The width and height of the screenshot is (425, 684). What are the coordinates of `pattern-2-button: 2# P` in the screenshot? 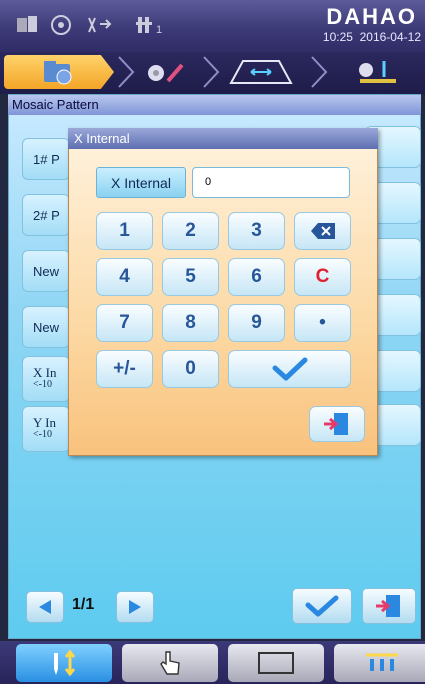 It's located at (46, 215).